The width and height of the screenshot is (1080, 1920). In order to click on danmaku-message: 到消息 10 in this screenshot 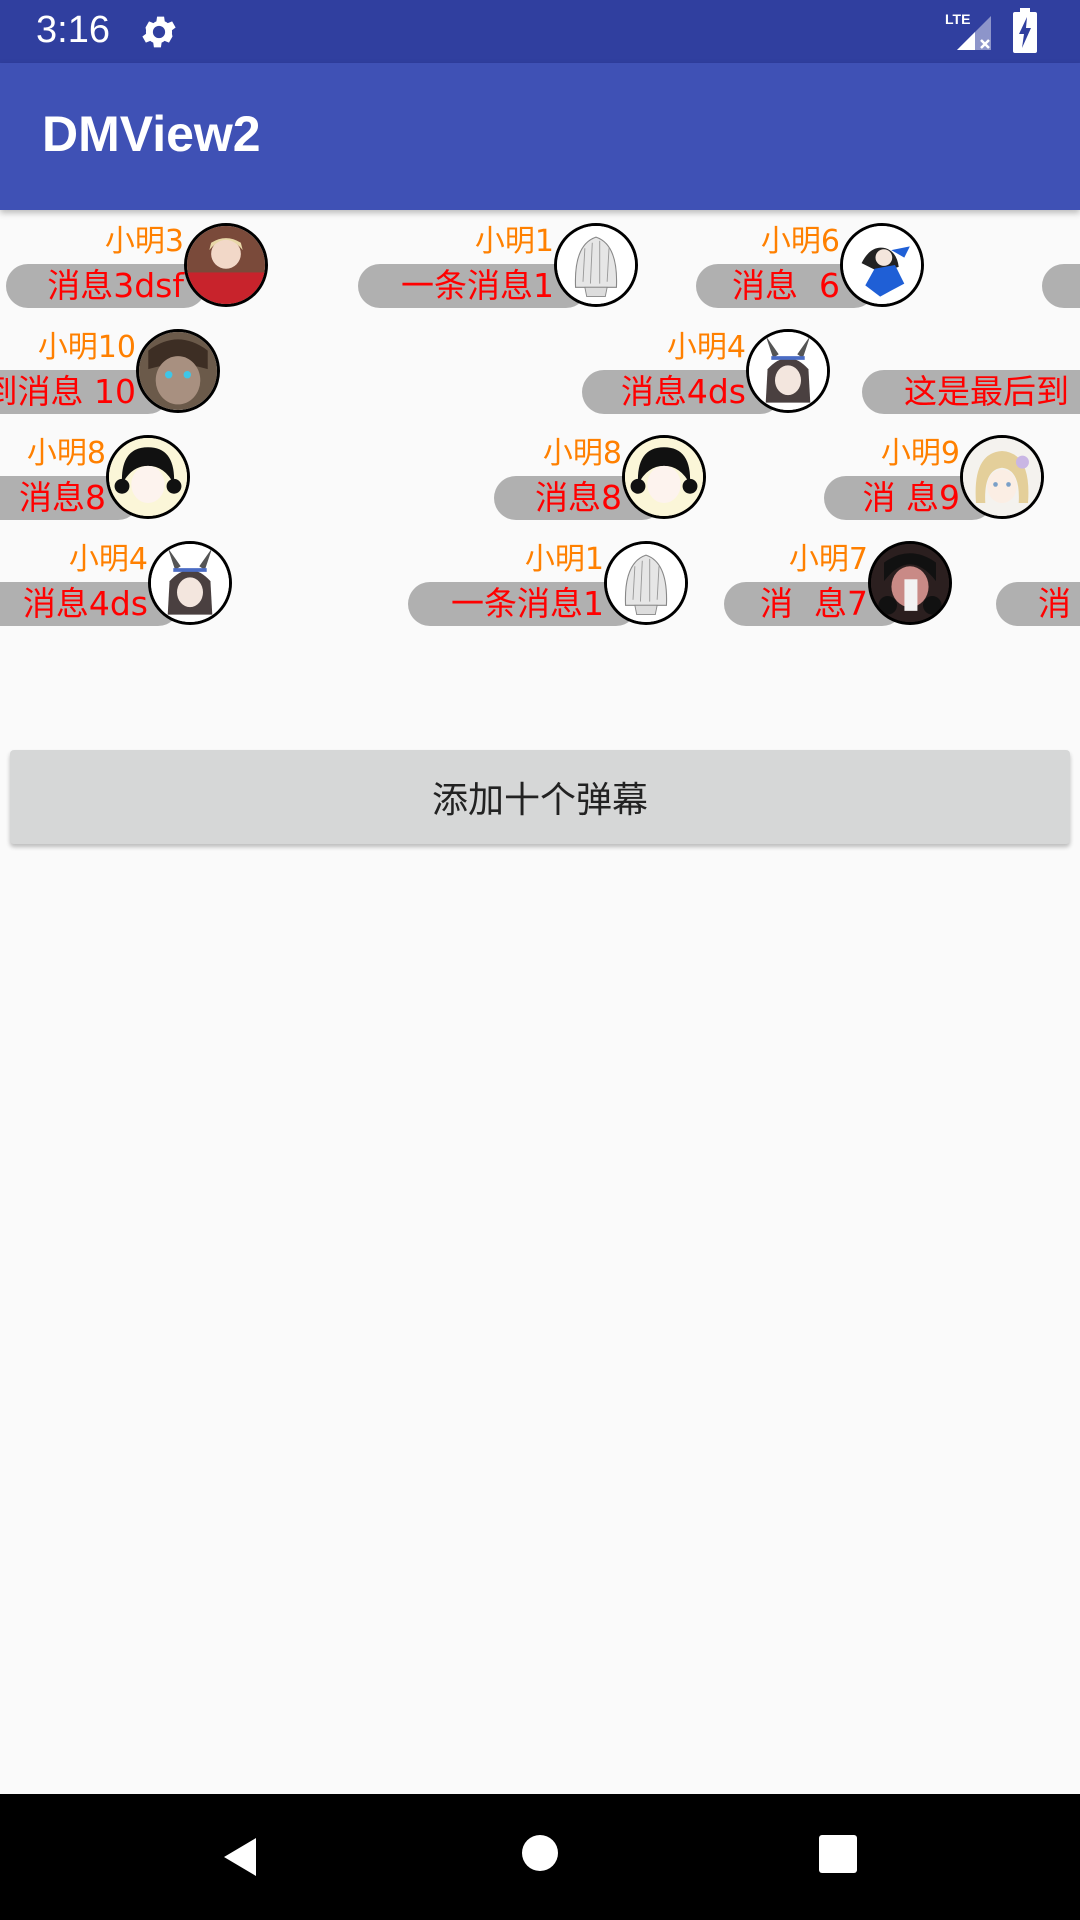, I will do `click(68, 391)`.